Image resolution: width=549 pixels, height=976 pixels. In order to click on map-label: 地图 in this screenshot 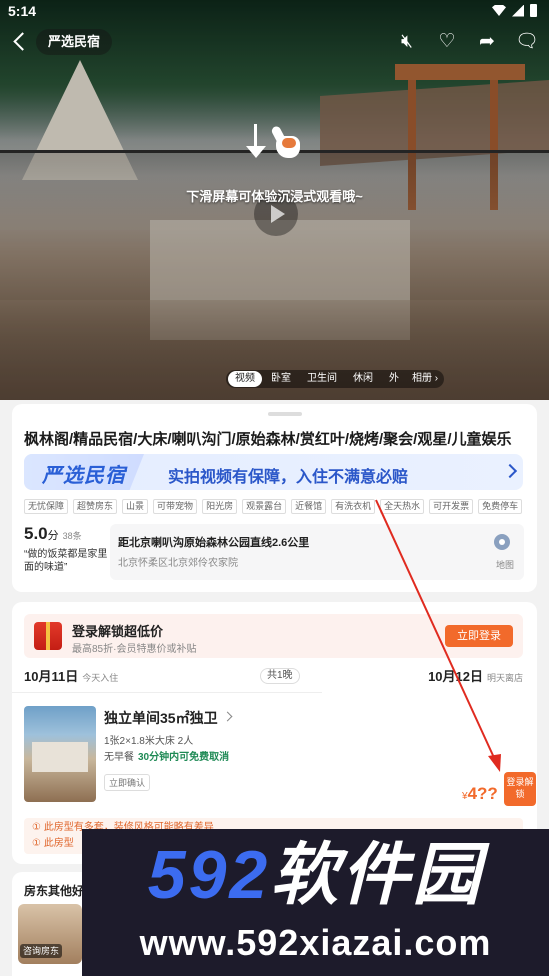, I will do `click(504, 565)`.